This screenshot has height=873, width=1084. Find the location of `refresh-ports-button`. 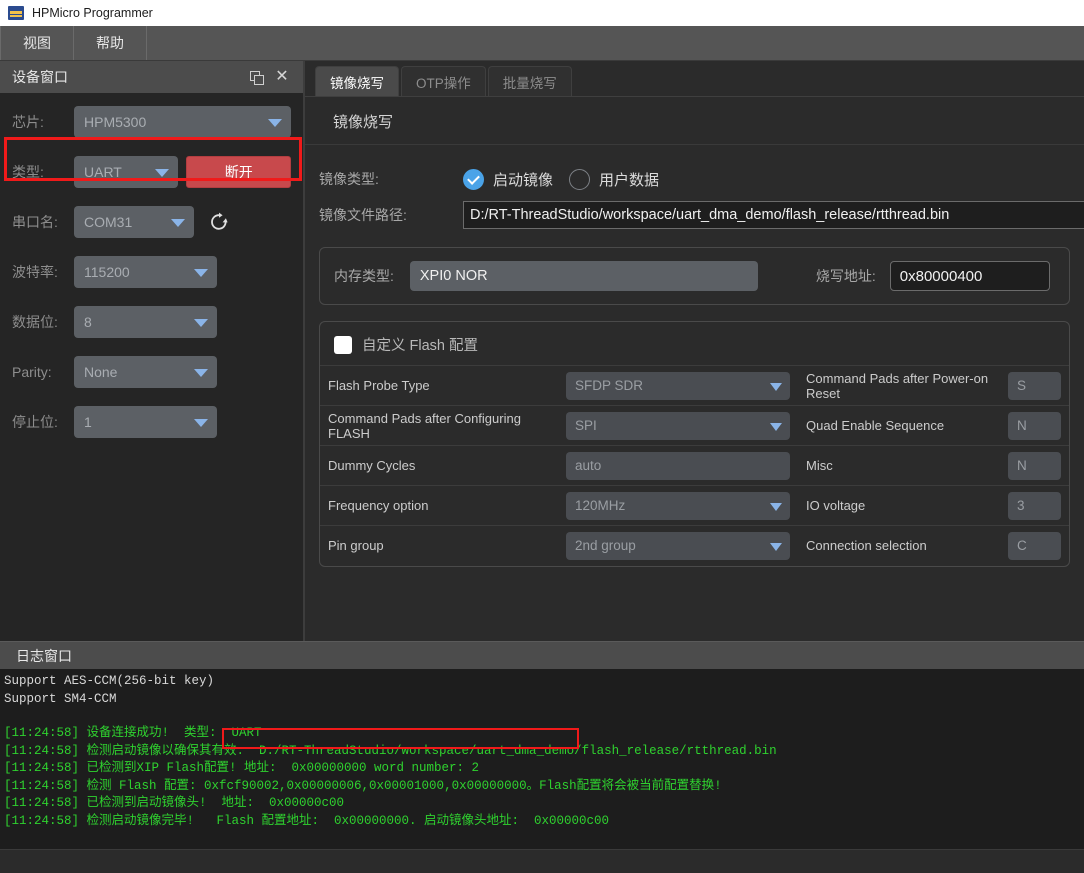

refresh-ports-button is located at coordinates (219, 222).